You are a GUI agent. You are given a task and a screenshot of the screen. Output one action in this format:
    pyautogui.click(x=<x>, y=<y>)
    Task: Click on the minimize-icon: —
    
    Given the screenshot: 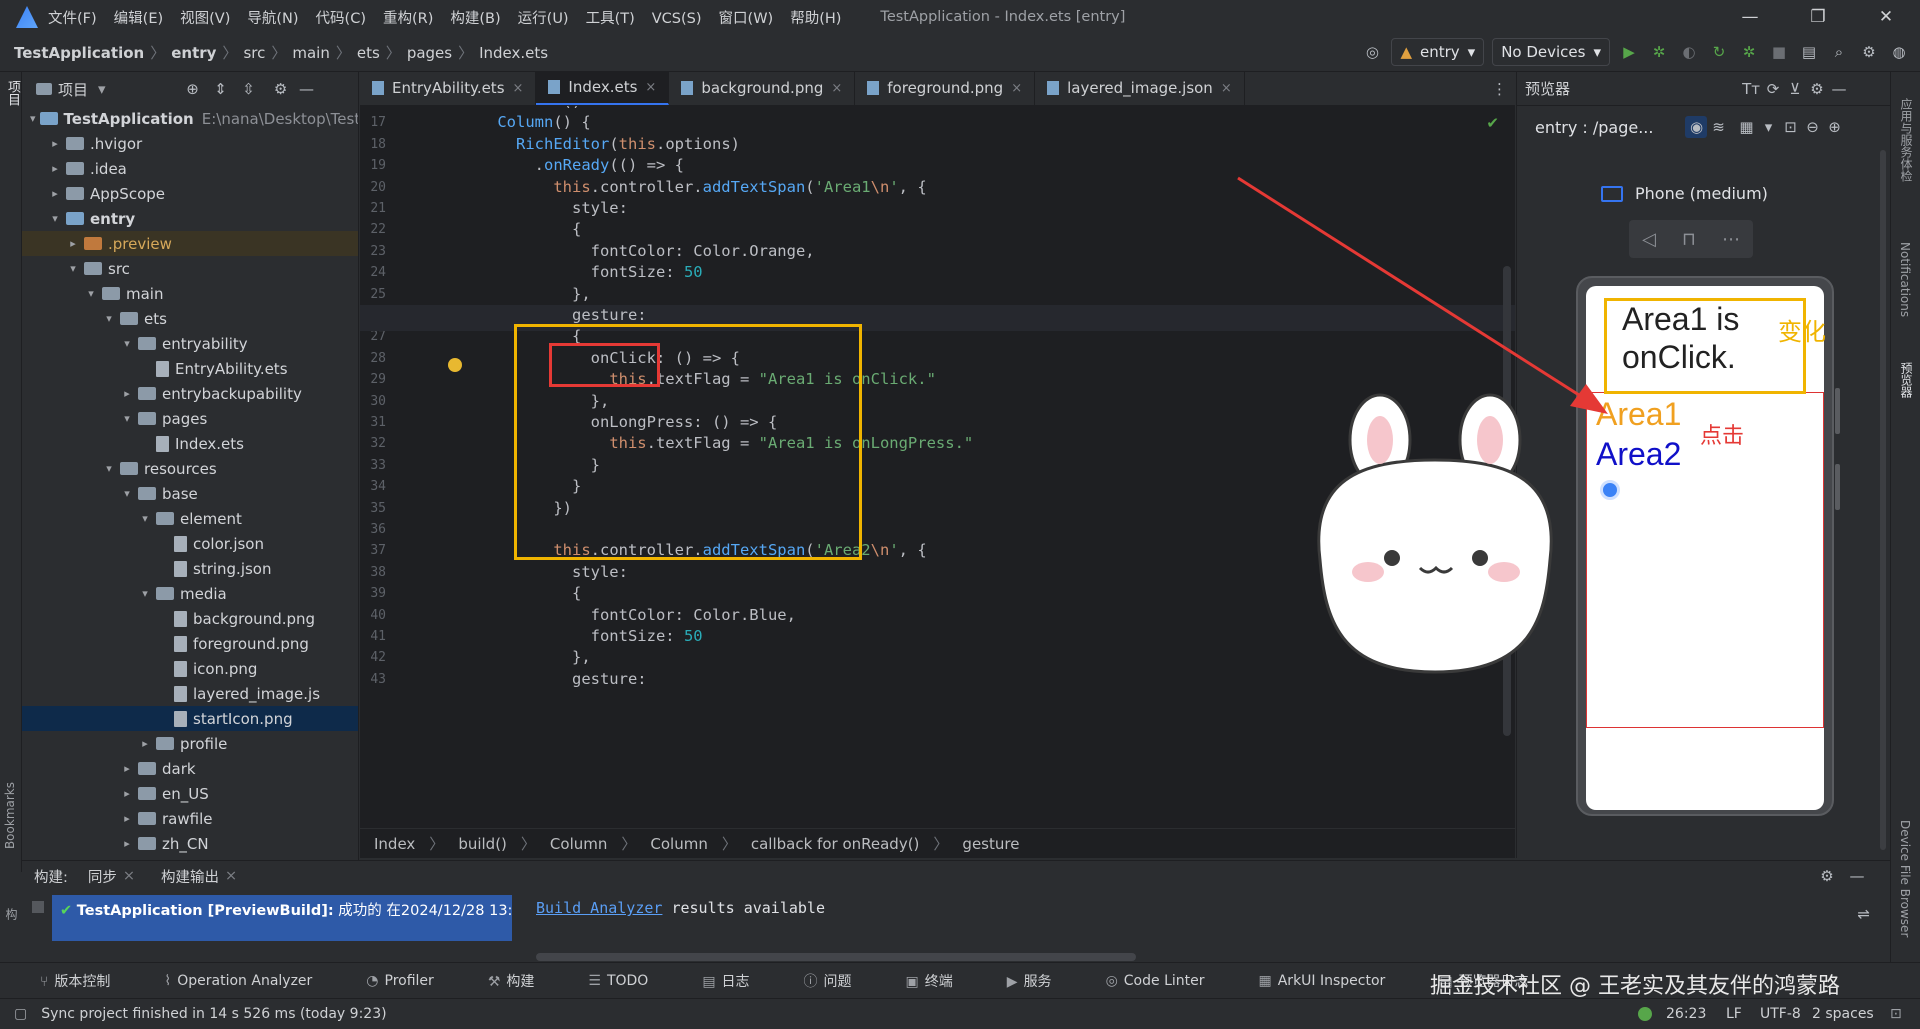 What is the action you would take?
    pyautogui.click(x=1750, y=17)
    